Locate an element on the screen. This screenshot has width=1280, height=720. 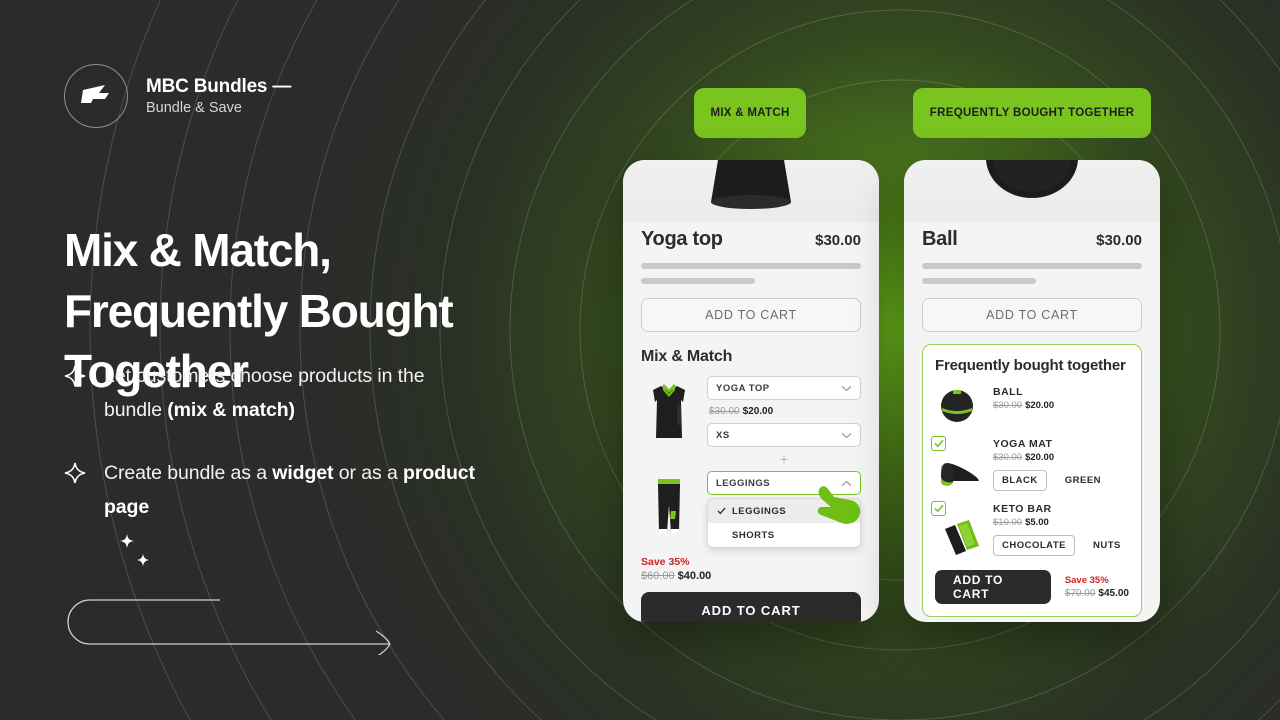
size-select-xs: XS is located at coordinates (784, 435).